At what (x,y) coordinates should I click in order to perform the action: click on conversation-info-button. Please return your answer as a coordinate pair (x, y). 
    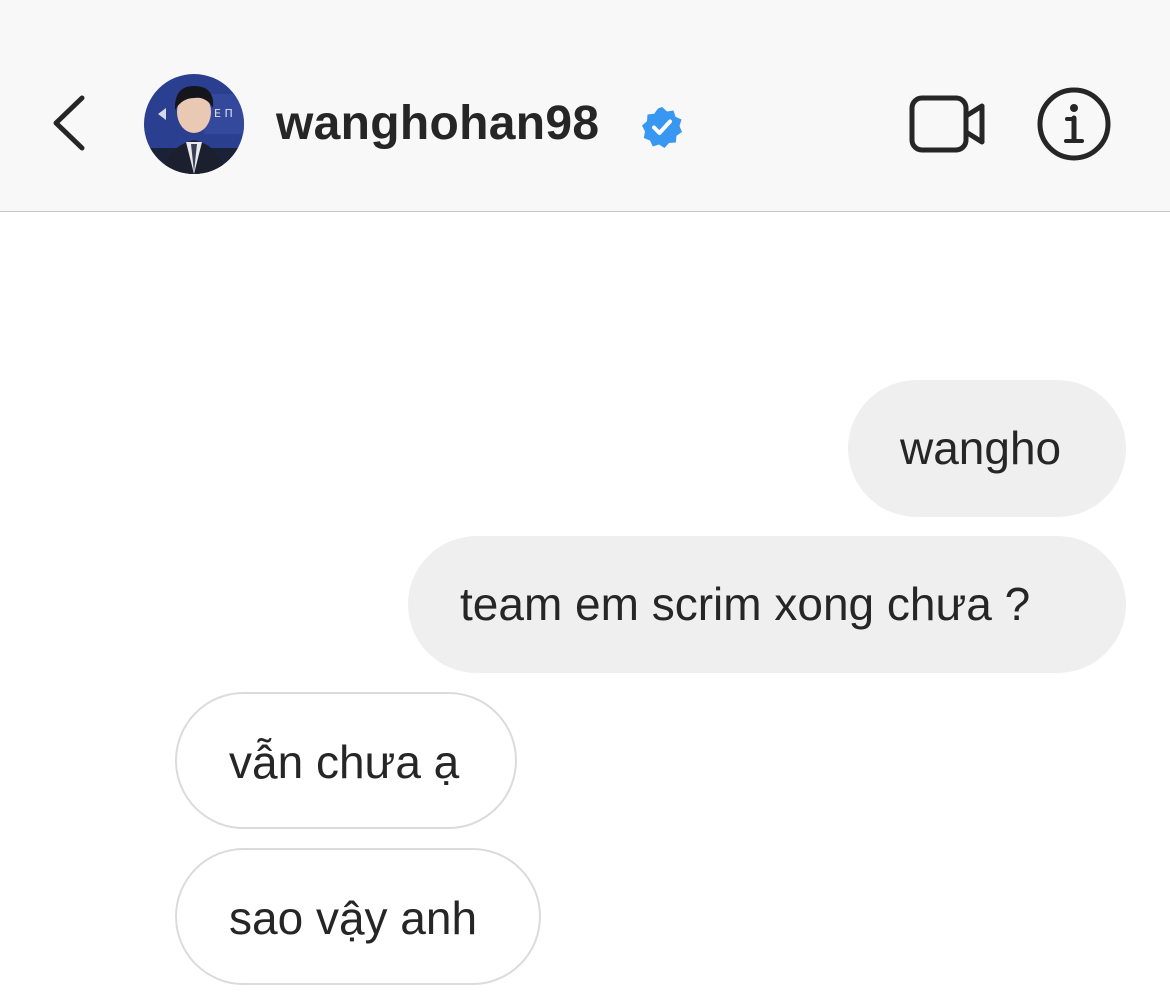
    Looking at the image, I should click on (1074, 124).